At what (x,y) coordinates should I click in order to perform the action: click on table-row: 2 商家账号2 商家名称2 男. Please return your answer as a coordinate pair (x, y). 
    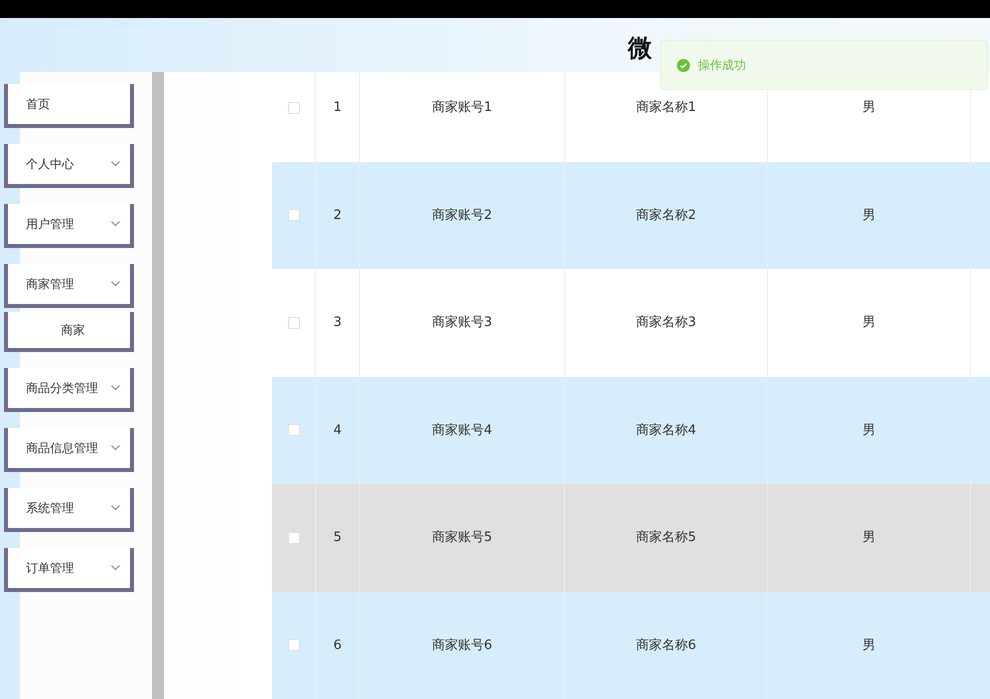
    Looking at the image, I should click on (631, 215).